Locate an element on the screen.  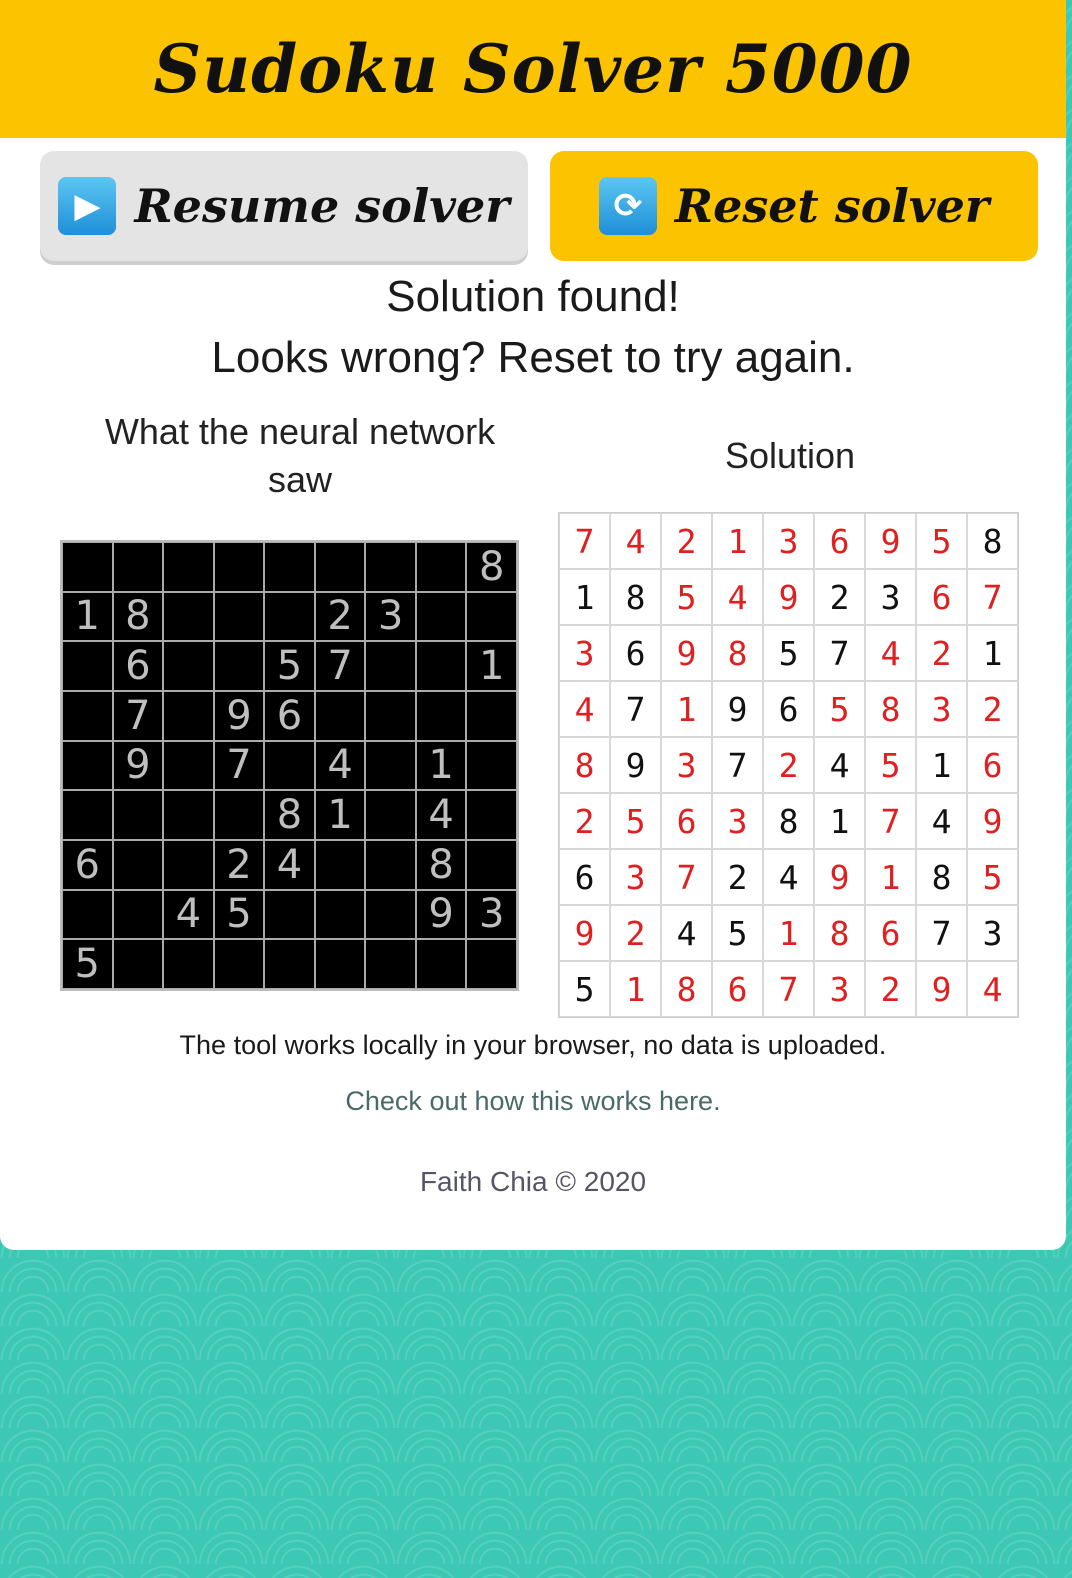
nn-cell: 2 is located at coordinates (239, 865).